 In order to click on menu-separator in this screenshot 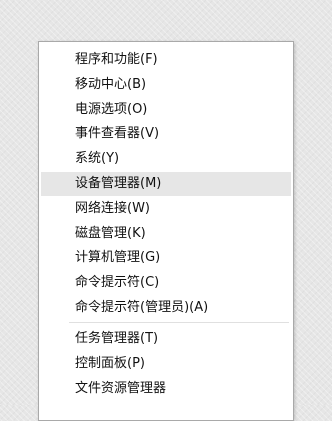, I will do `click(179, 322)`.